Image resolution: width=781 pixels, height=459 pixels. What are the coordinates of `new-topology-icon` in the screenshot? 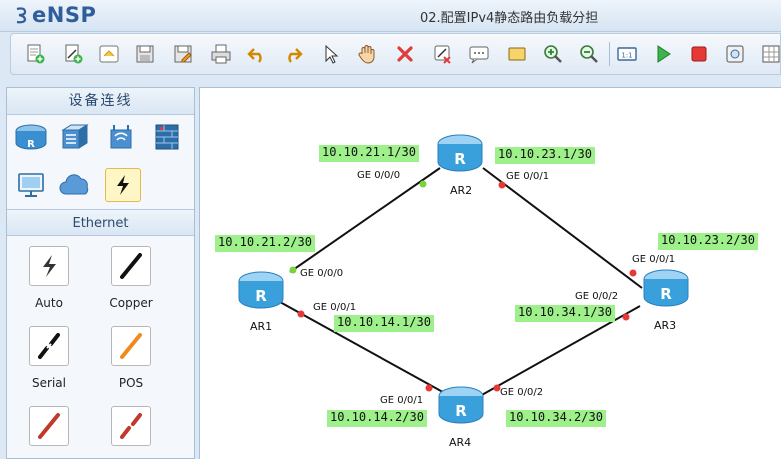 It's located at (36, 54).